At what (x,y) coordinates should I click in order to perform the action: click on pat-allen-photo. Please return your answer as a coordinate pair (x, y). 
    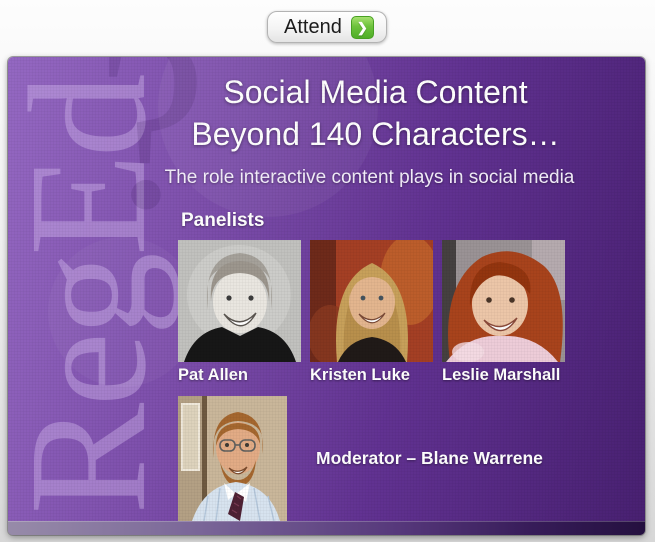
    Looking at the image, I should click on (239, 301).